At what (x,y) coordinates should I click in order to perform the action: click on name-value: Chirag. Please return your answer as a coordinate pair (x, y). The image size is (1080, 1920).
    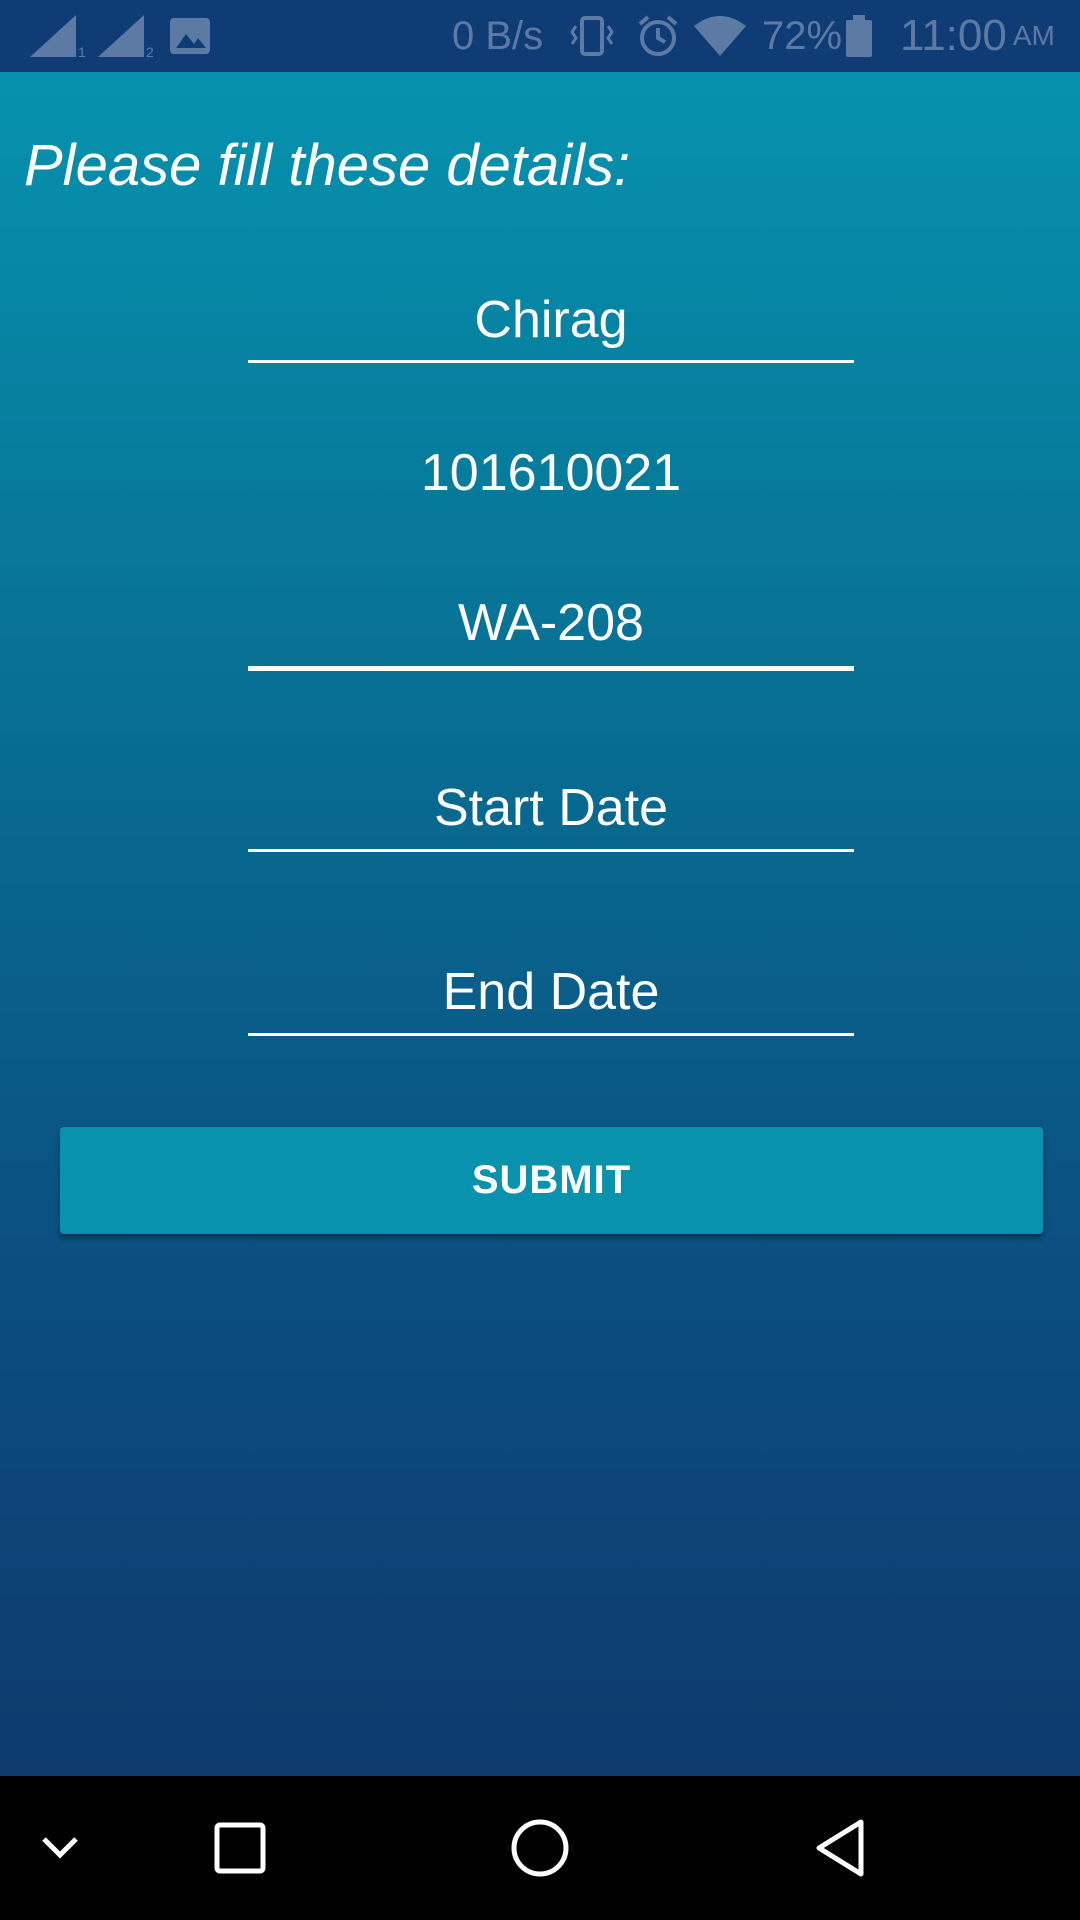
    Looking at the image, I should click on (551, 320).